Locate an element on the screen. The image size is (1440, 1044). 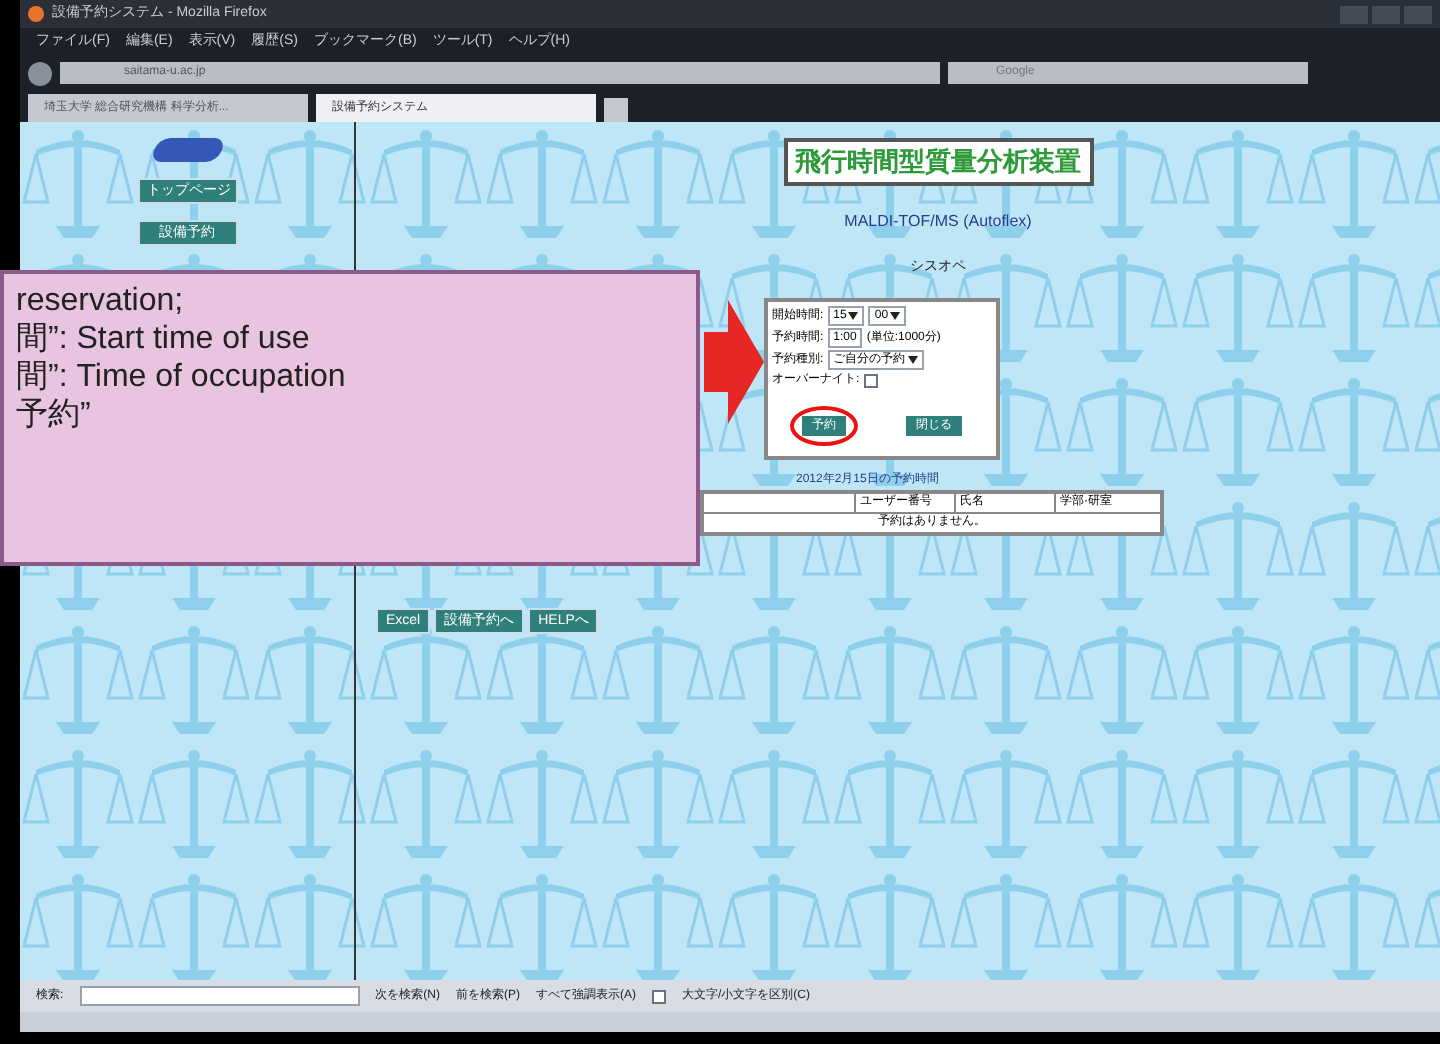
arrow-icon is located at coordinates (734, 362).